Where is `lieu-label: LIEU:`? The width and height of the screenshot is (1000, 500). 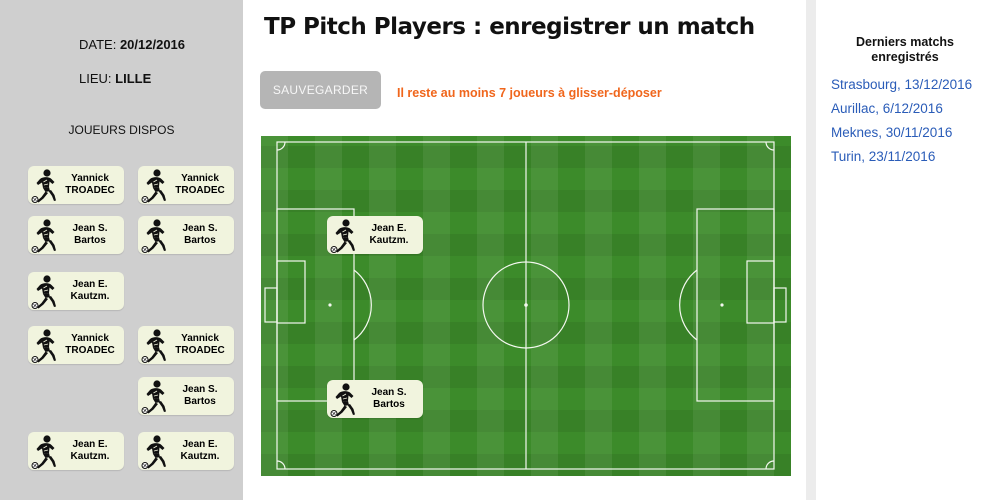
lieu-label: LIEU: is located at coordinates (95, 78).